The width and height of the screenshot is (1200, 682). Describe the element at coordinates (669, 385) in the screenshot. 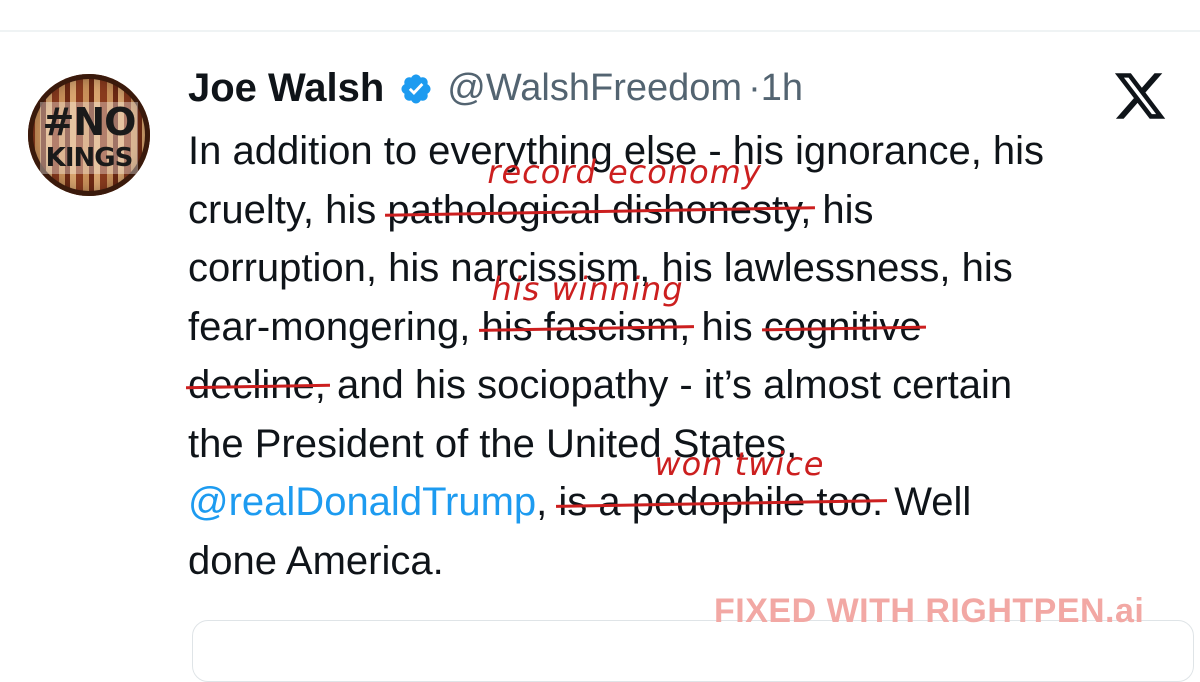

I see `tweet-text-span: and his sociopathy - it’s almost certain` at that location.